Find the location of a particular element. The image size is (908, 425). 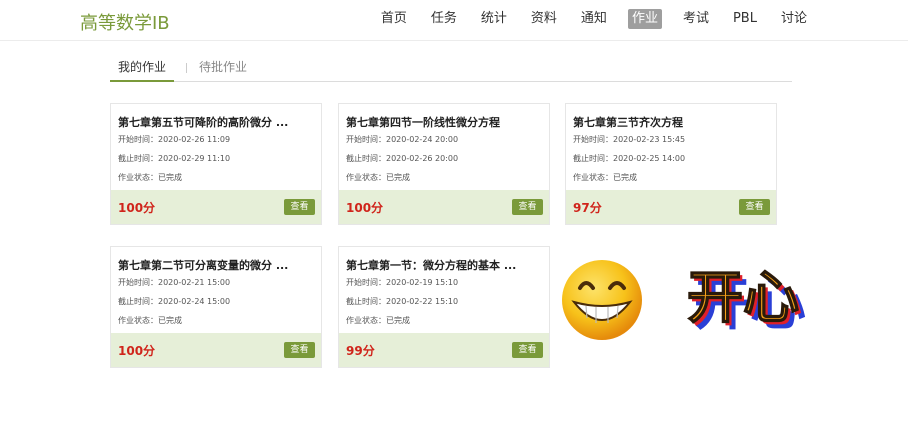

tab-my-homework: 我的作业 is located at coordinates (142, 70).